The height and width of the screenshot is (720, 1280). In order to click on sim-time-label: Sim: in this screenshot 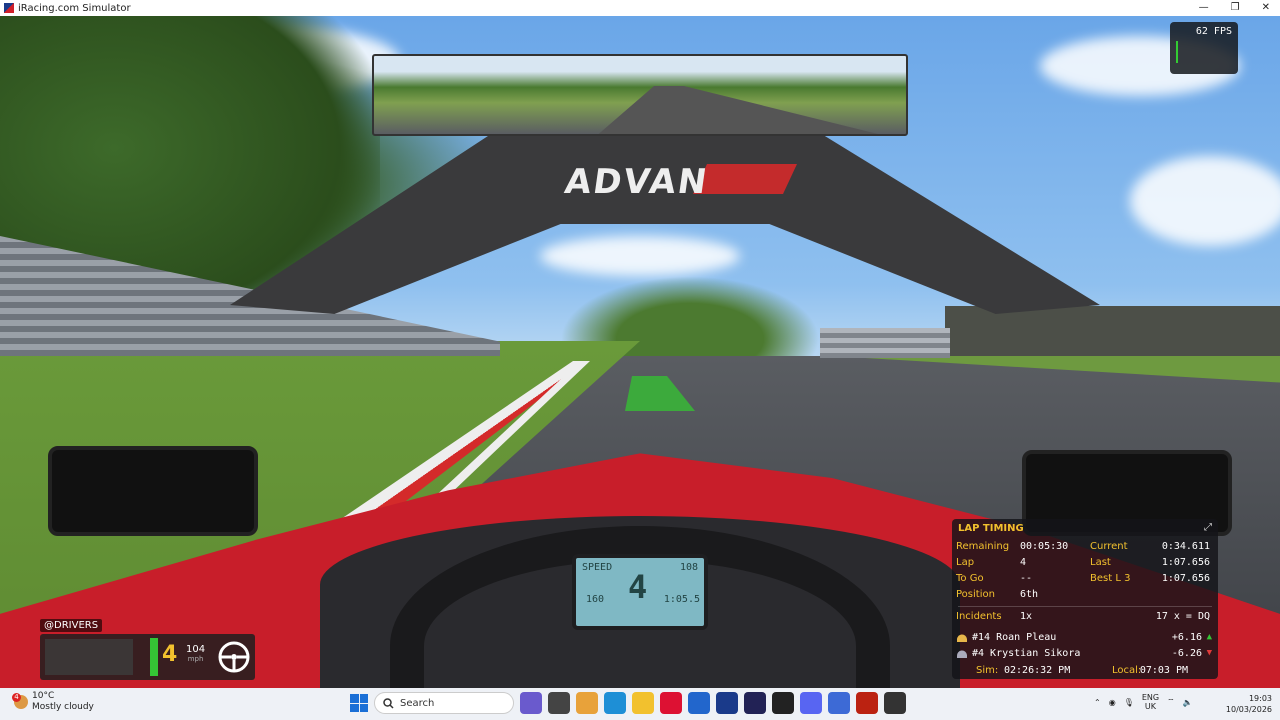, I will do `click(987, 670)`.